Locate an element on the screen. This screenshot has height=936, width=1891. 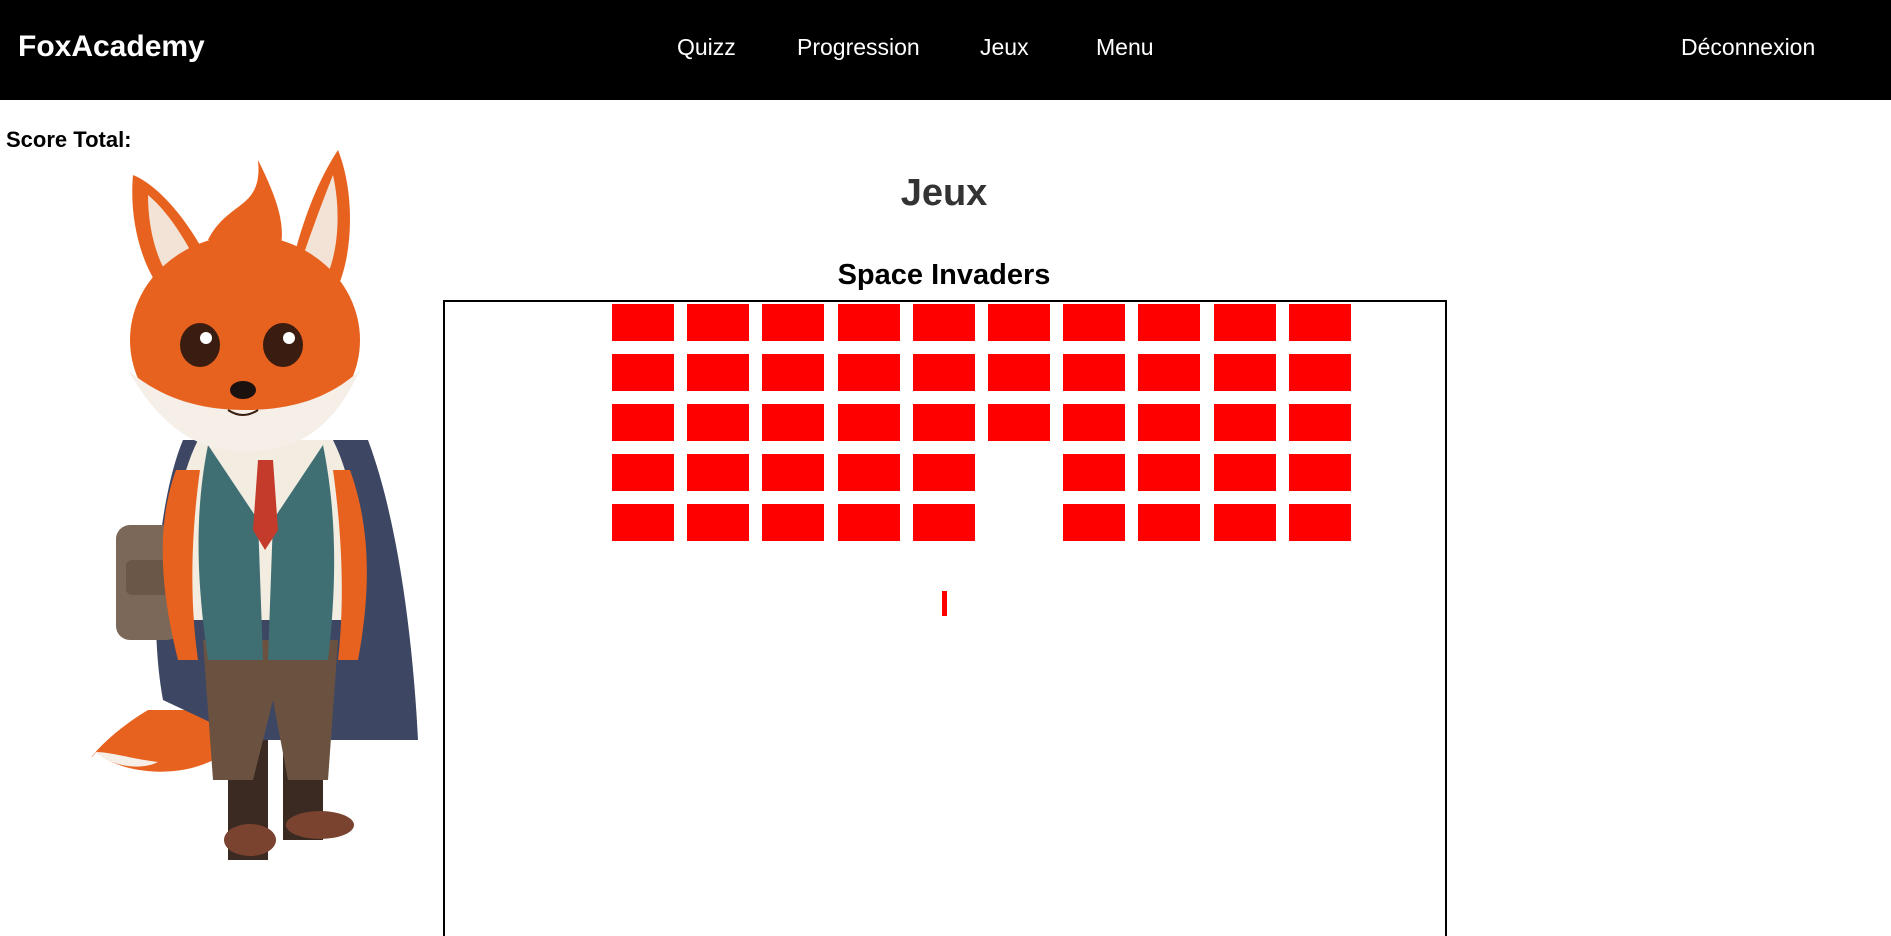
nav-links: Quizz Progression Jeux Menu Déconnexion is located at coordinates (945, 49).